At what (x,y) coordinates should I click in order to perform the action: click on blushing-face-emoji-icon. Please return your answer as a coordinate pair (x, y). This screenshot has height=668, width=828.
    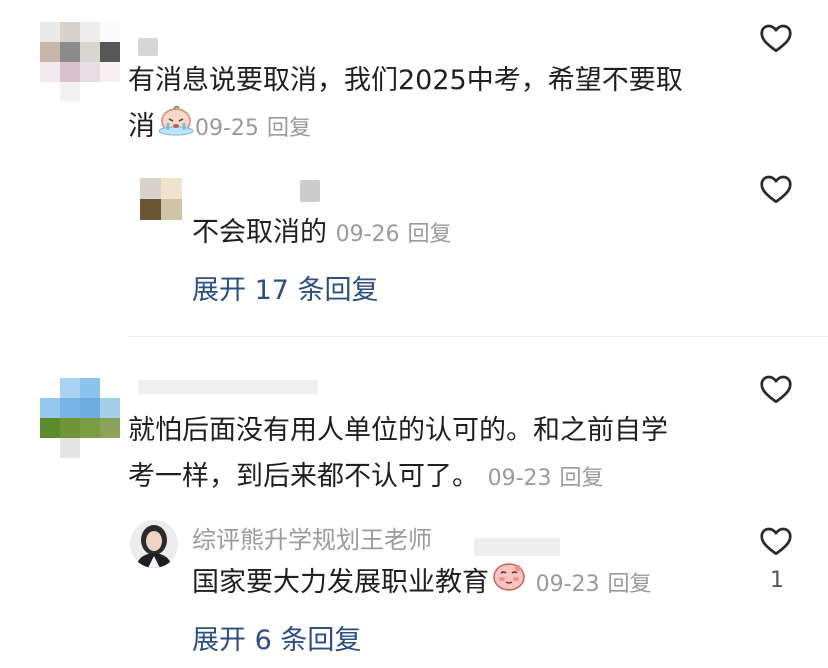
    Looking at the image, I should click on (509, 583).